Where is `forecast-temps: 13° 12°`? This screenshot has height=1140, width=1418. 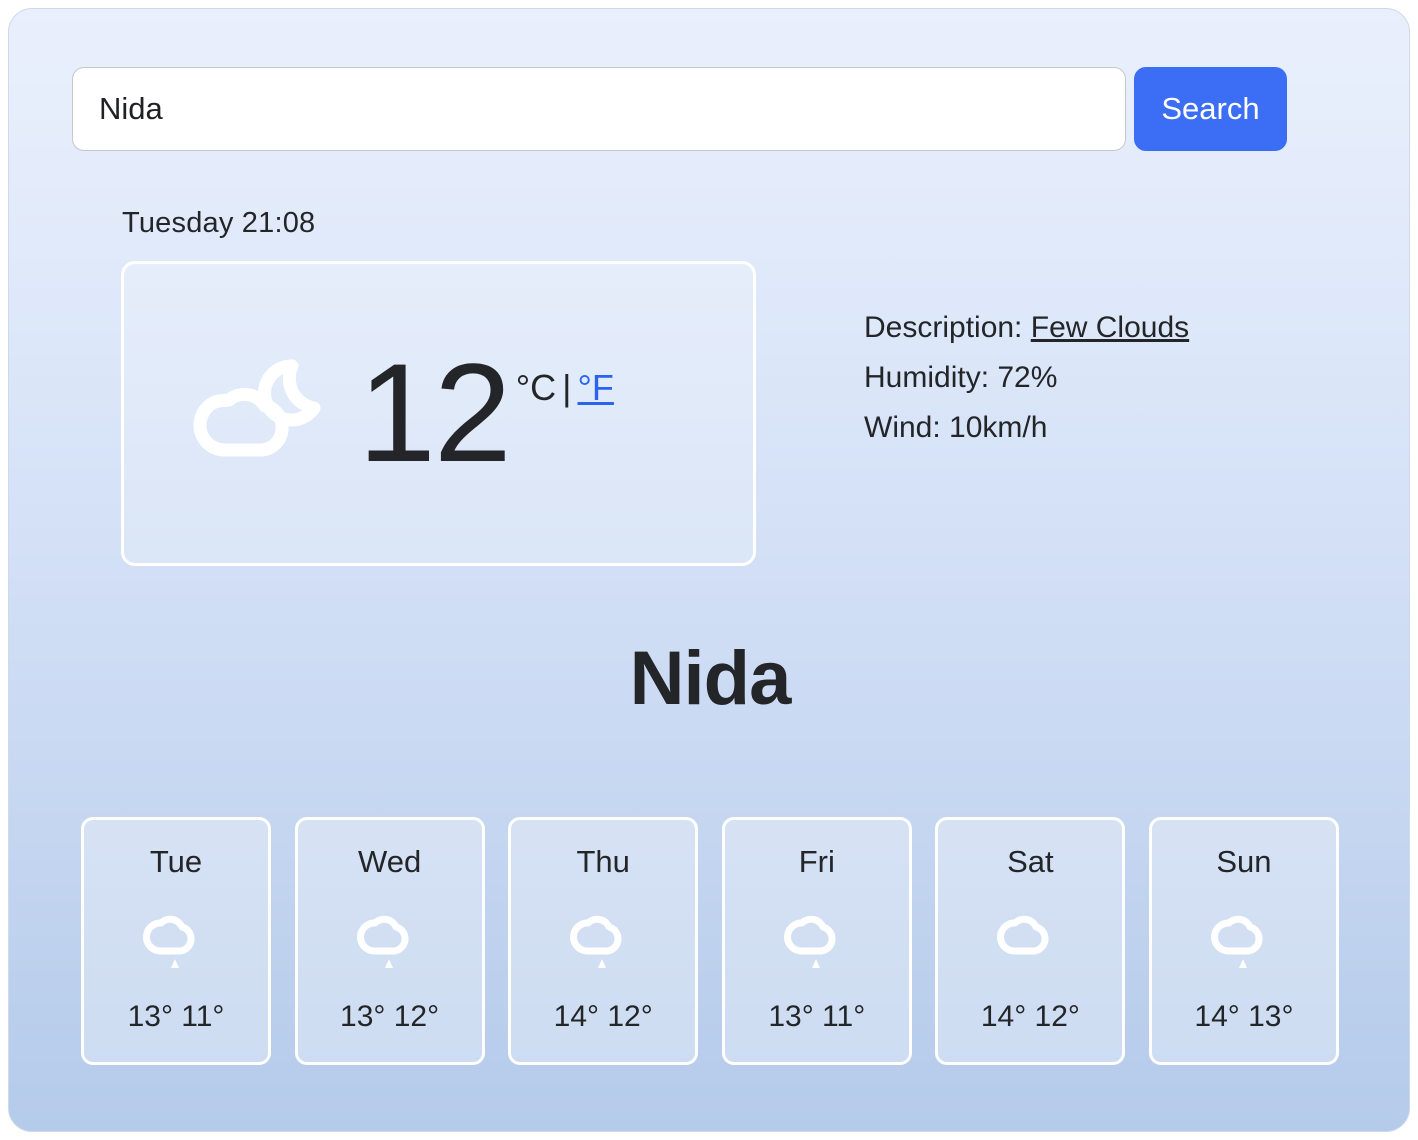
forecast-temps: 13° 12° is located at coordinates (390, 1016).